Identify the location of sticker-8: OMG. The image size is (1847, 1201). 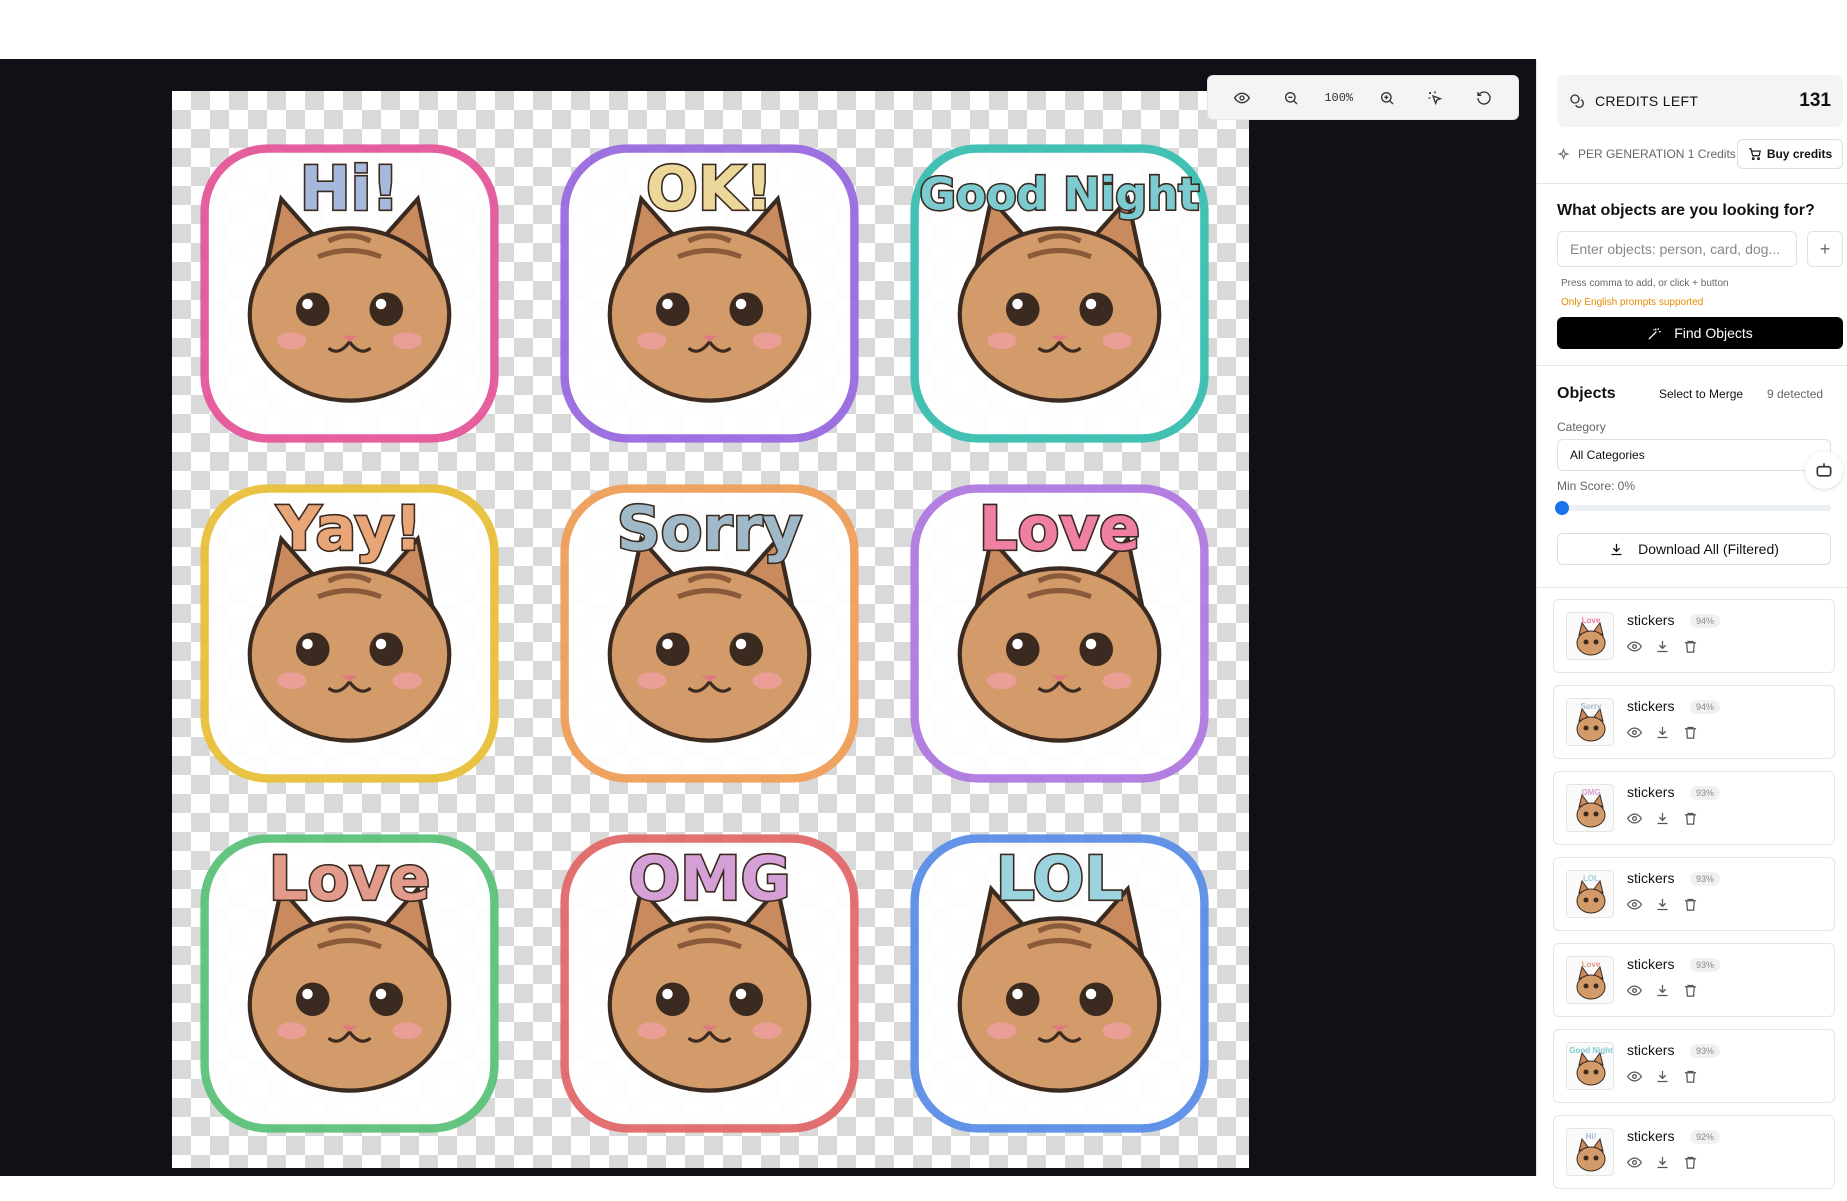
(709, 983).